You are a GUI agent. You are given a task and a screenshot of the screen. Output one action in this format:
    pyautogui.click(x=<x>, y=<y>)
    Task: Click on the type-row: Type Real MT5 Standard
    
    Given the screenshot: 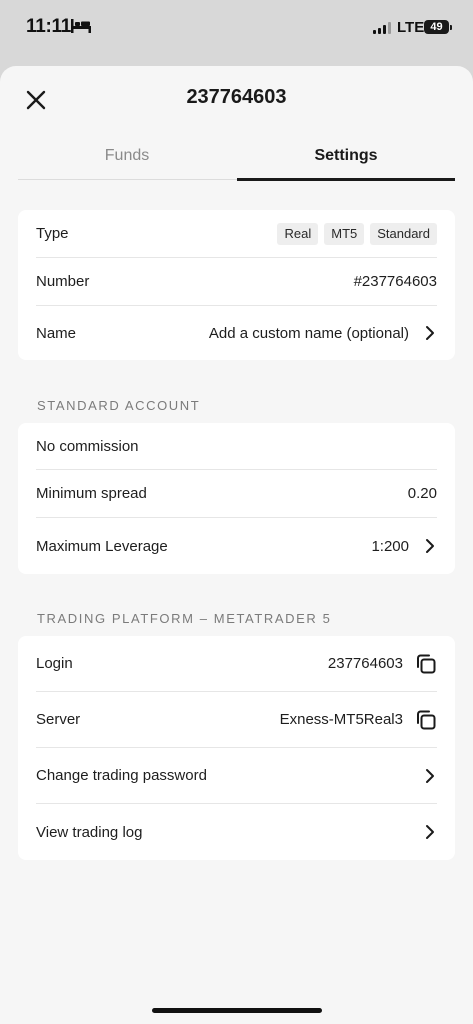 What is the action you would take?
    pyautogui.click(x=236, y=234)
    